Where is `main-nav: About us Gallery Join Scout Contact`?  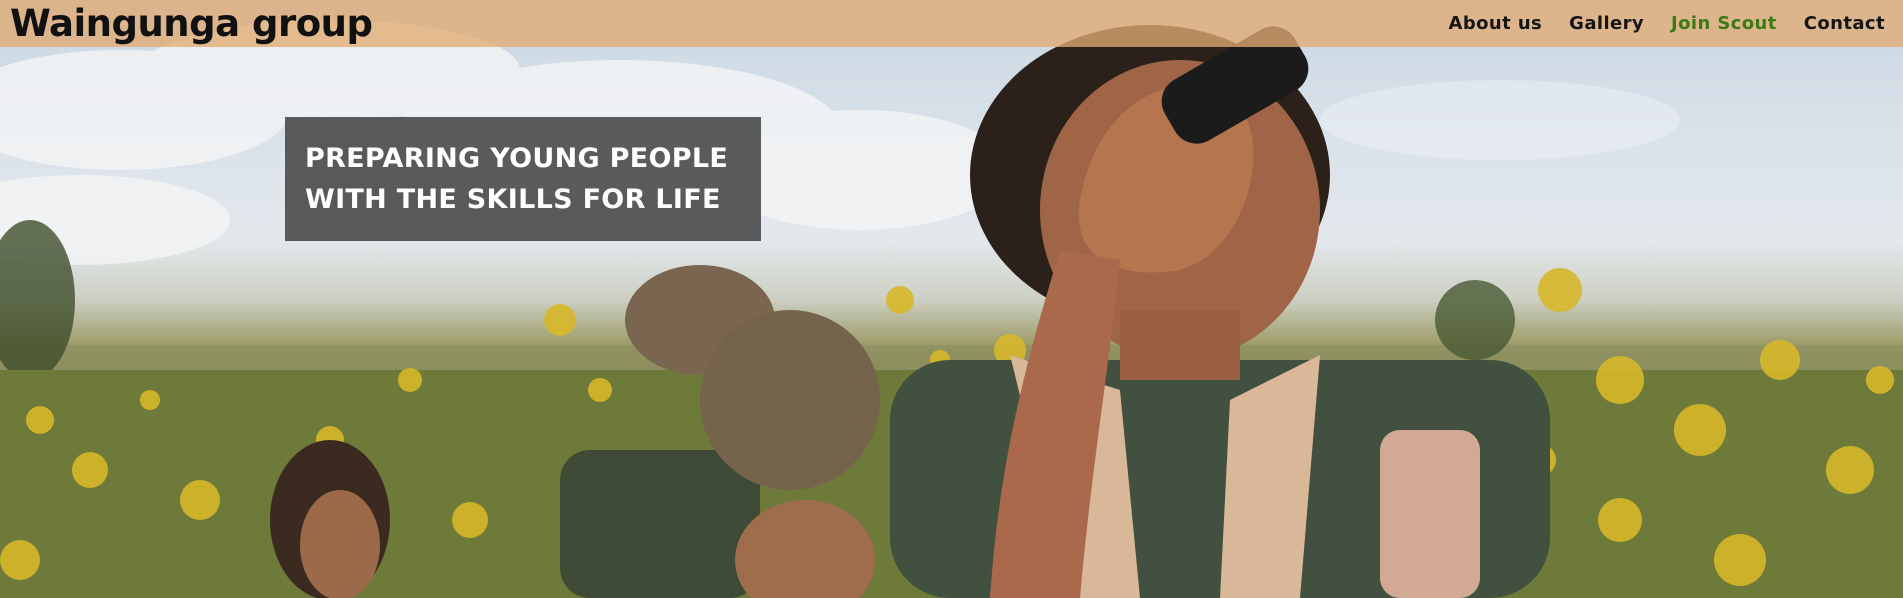 main-nav: About us Gallery Join Scout Contact is located at coordinates (1667, 23).